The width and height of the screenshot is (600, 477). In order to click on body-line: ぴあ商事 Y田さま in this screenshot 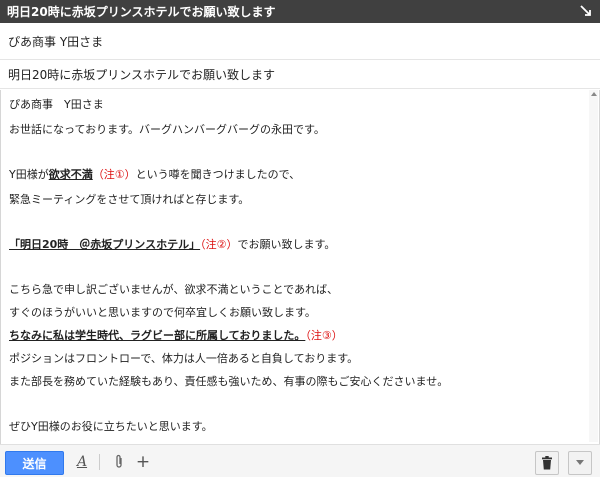, I will do `click(56, 104)`.